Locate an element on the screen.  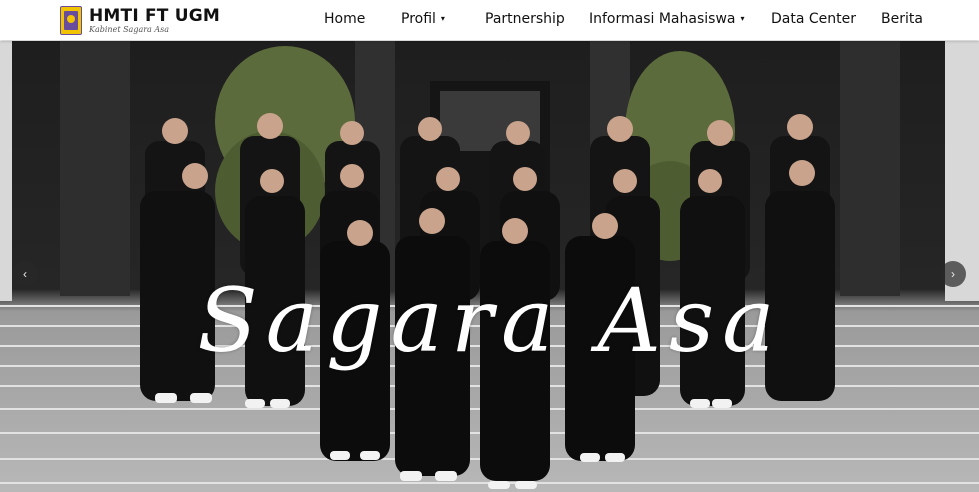
nav-partnership: Partnership is located at coordinates (525, 19).